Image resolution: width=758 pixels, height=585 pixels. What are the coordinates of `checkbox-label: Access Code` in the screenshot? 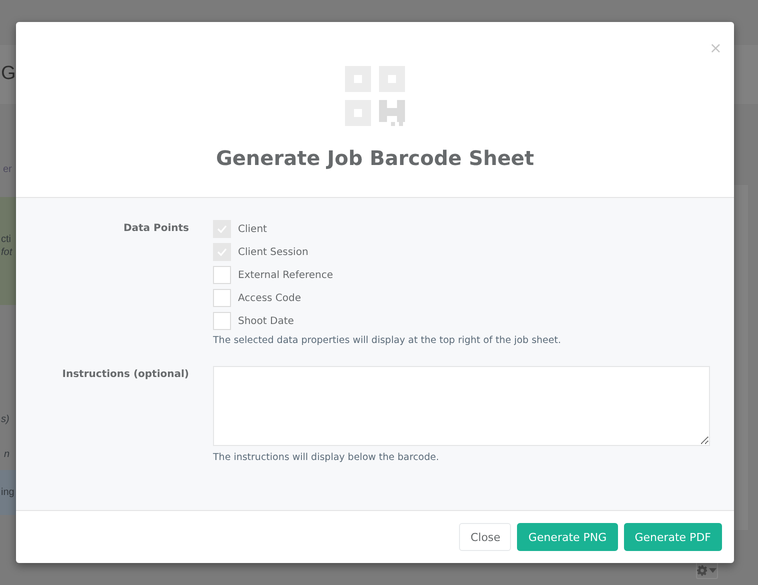 It's located at (270, 298).